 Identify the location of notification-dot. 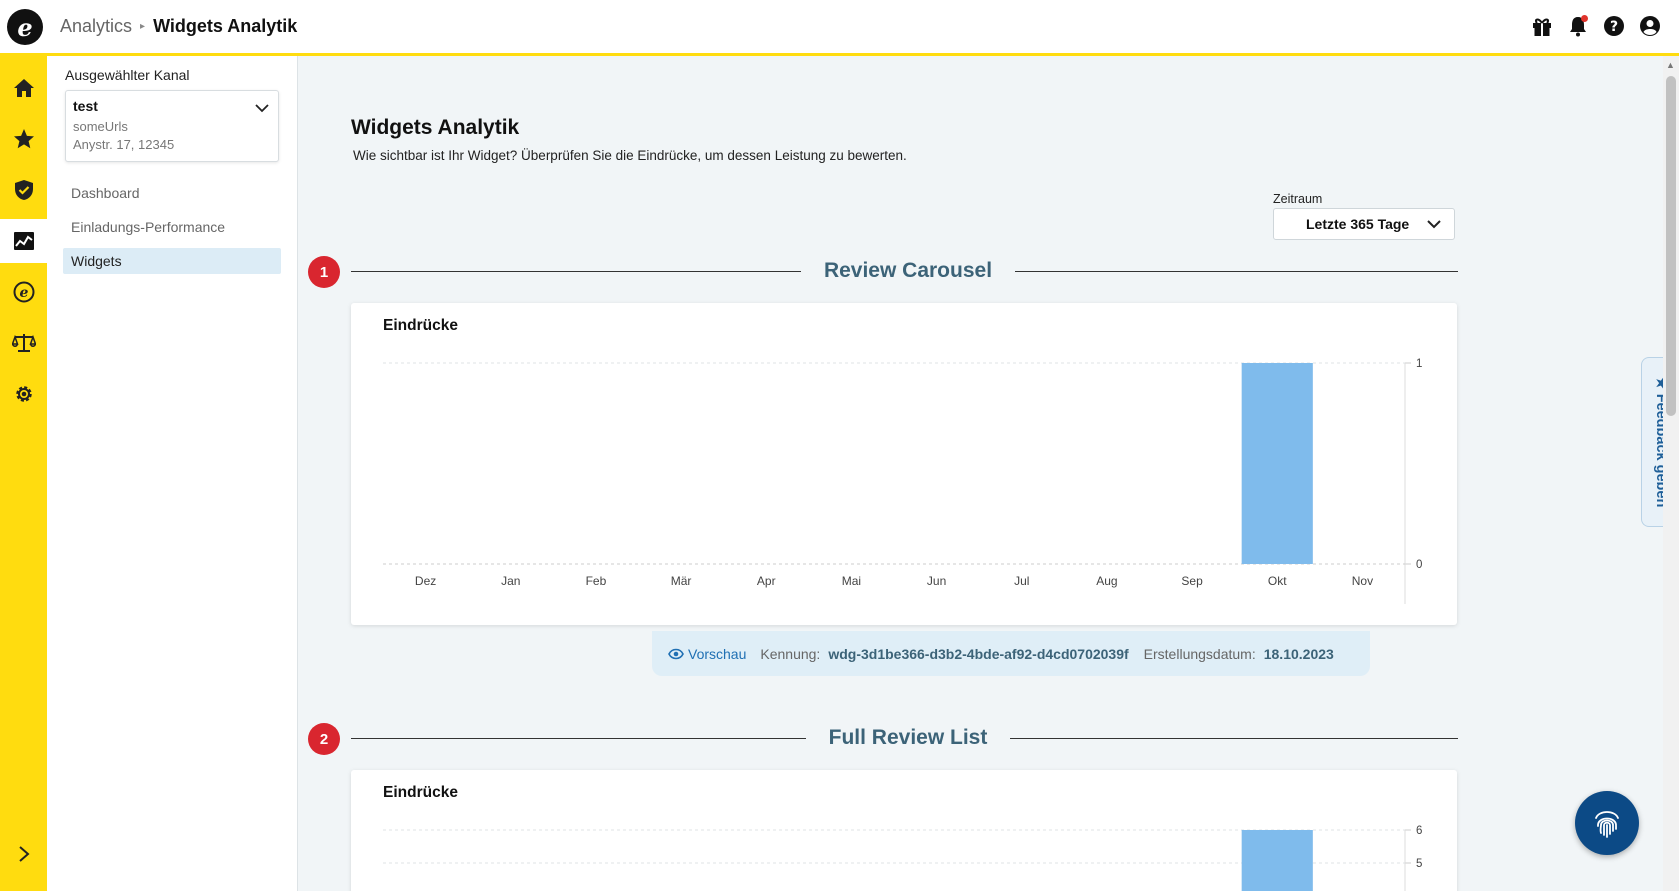
(1584, 18).